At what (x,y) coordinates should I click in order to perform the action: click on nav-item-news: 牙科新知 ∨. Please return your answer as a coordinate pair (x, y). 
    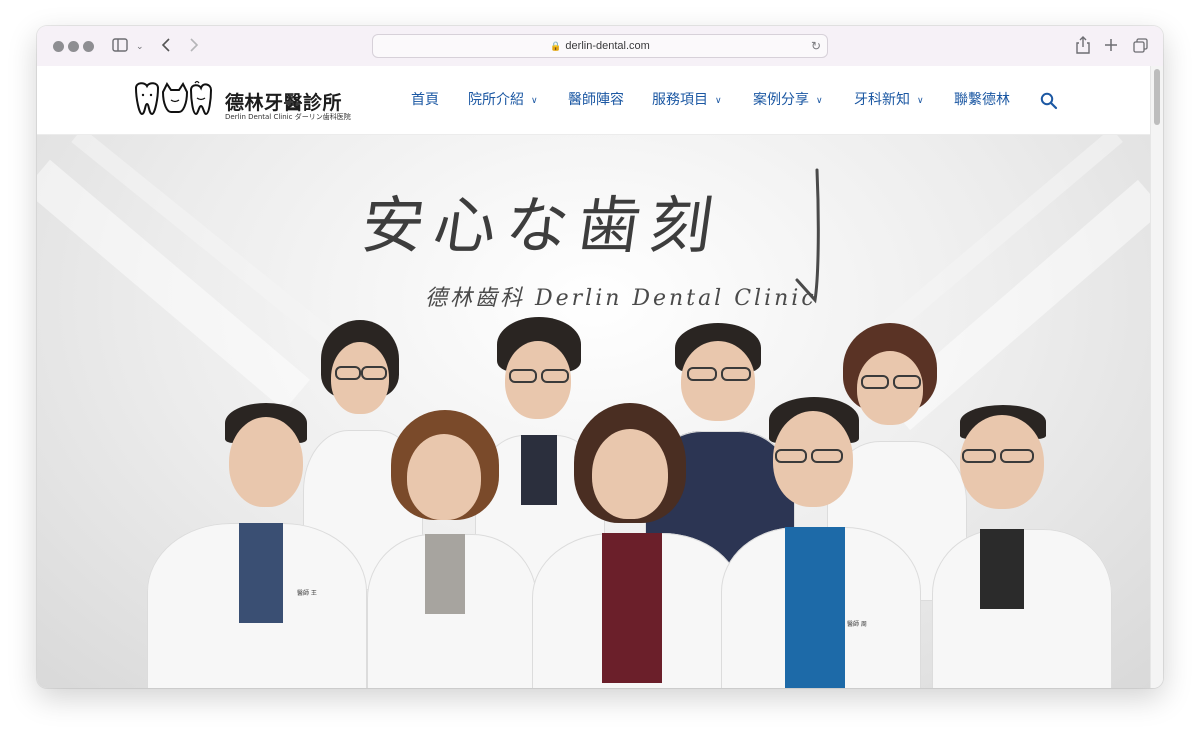
    Looking at the image, I should click on (889, 101).